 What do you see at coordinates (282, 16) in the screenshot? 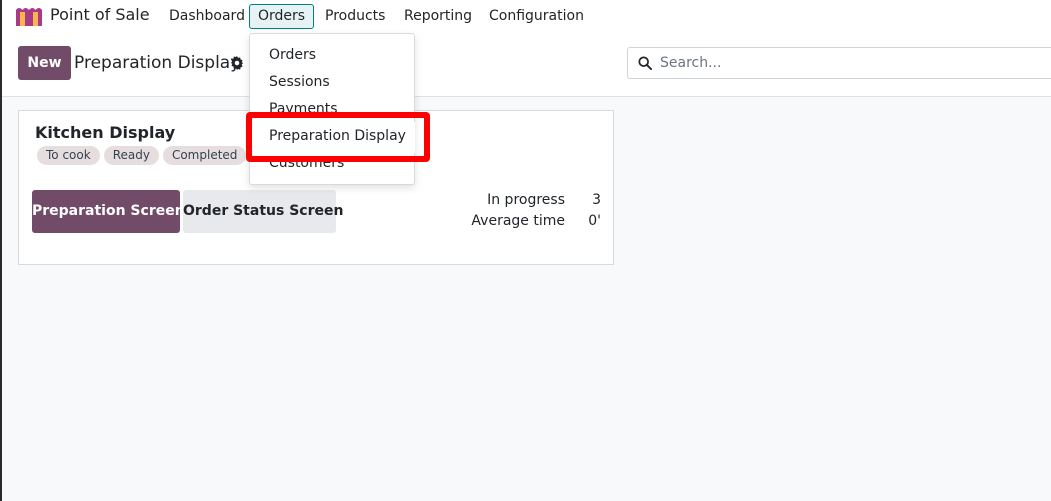
I see `nav-orders: Orders` at bounding box center [282, 16].